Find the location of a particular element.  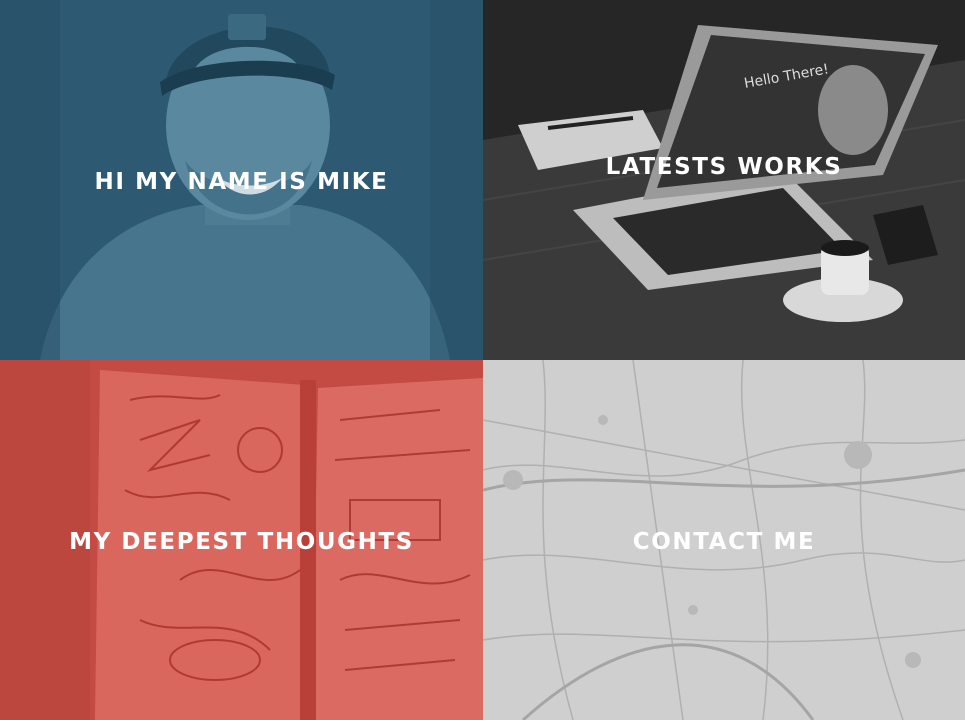

tile-contact-label: CONTACT ME is located at coordinates (724, 542).